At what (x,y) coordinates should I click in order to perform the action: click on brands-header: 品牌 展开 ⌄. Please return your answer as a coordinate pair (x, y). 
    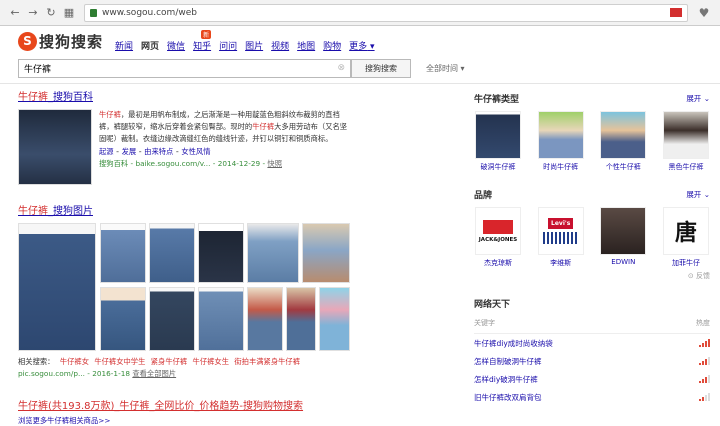
    Looking at the image, I should click on (592, 194).